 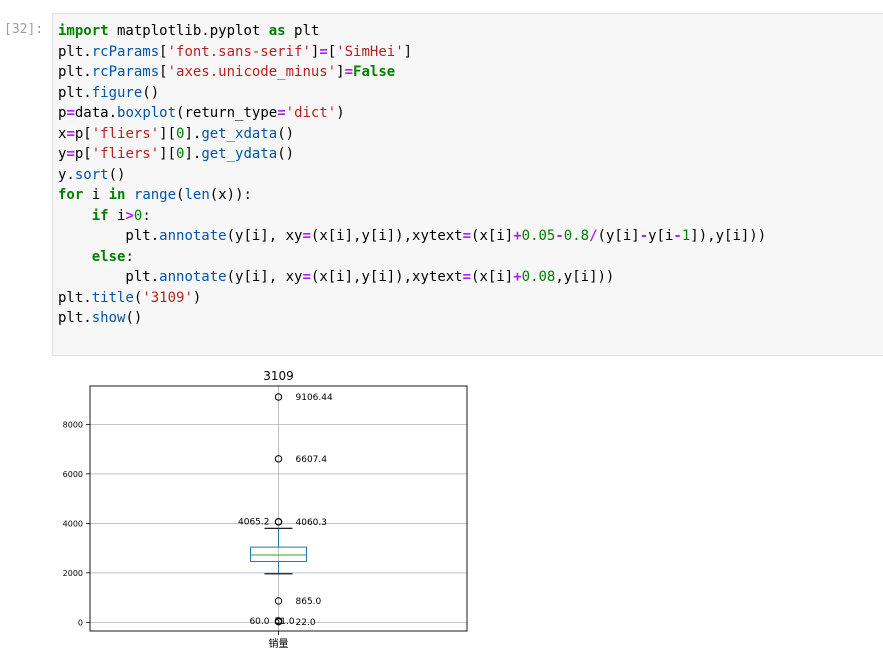 I want to click on y-tick-label: 4000, so click(x=73, y=523).